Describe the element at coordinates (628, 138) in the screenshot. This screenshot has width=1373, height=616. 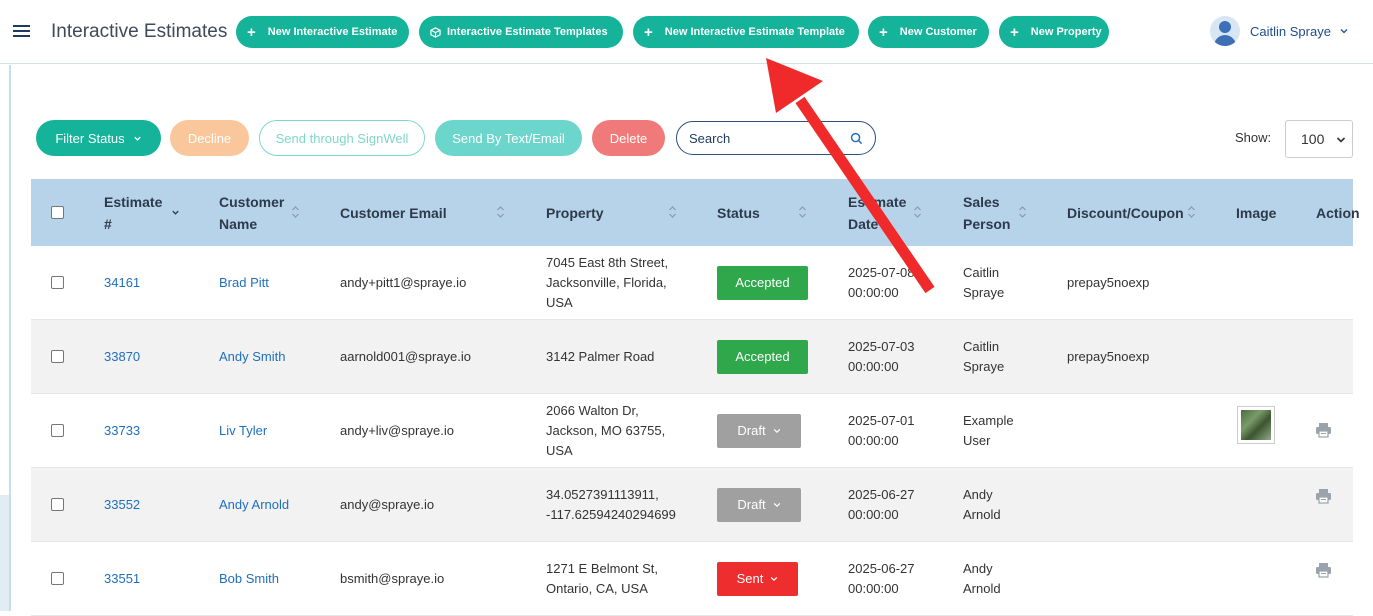
I see `delete-button: Delete` at that location.